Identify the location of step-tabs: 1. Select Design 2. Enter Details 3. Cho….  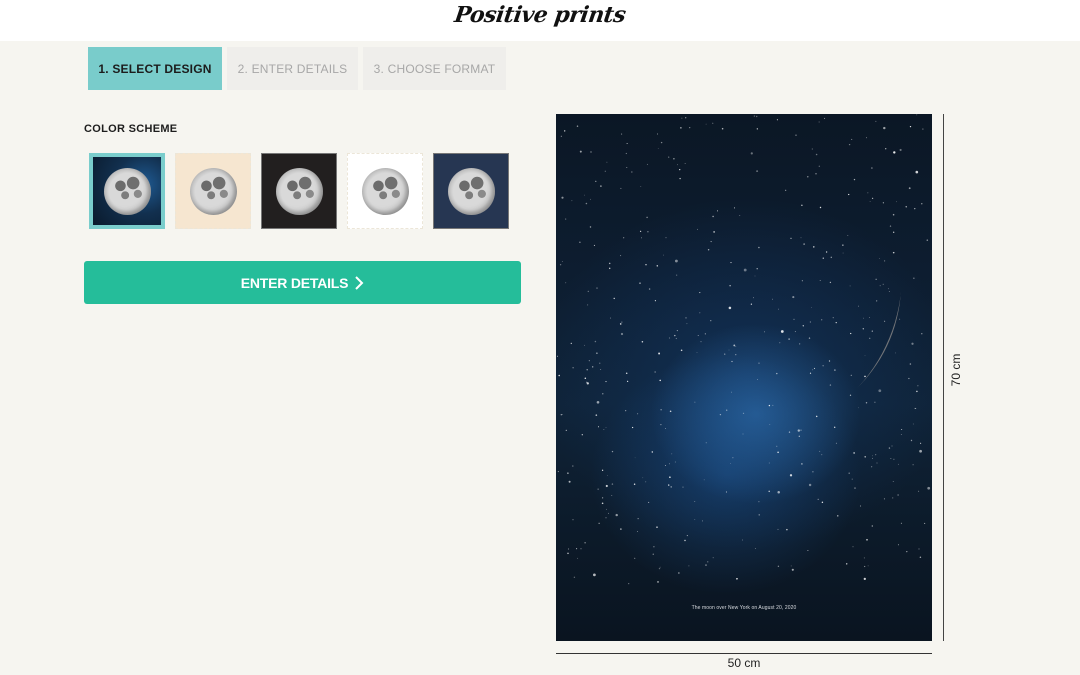
(297, 68).